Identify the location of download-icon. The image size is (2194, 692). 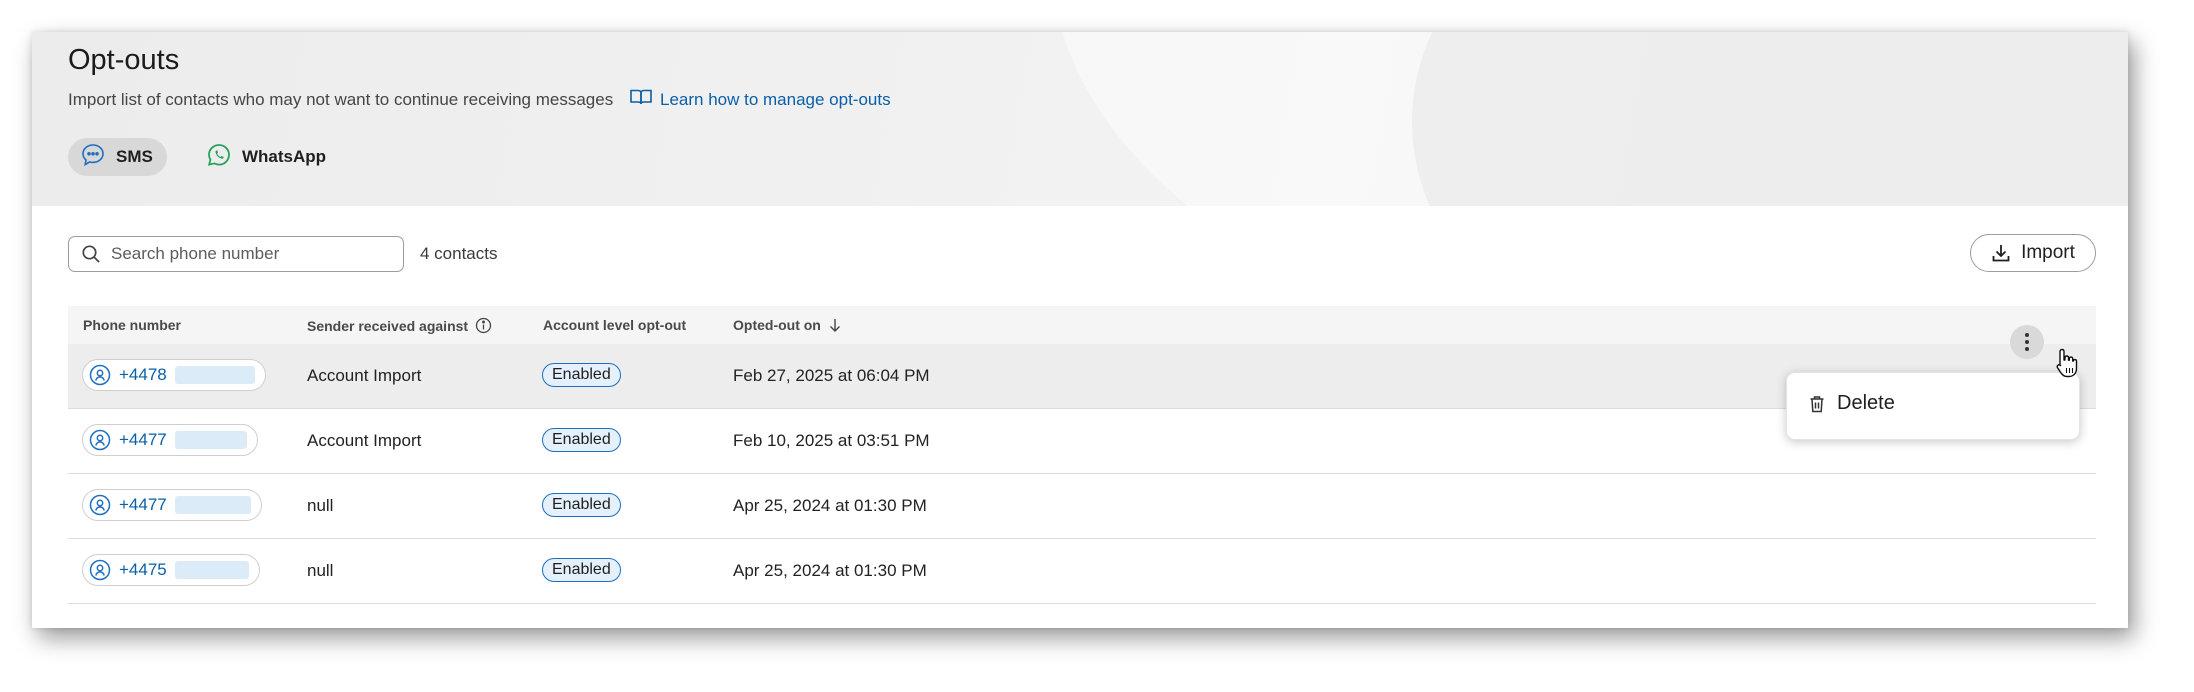
(2001, 253).